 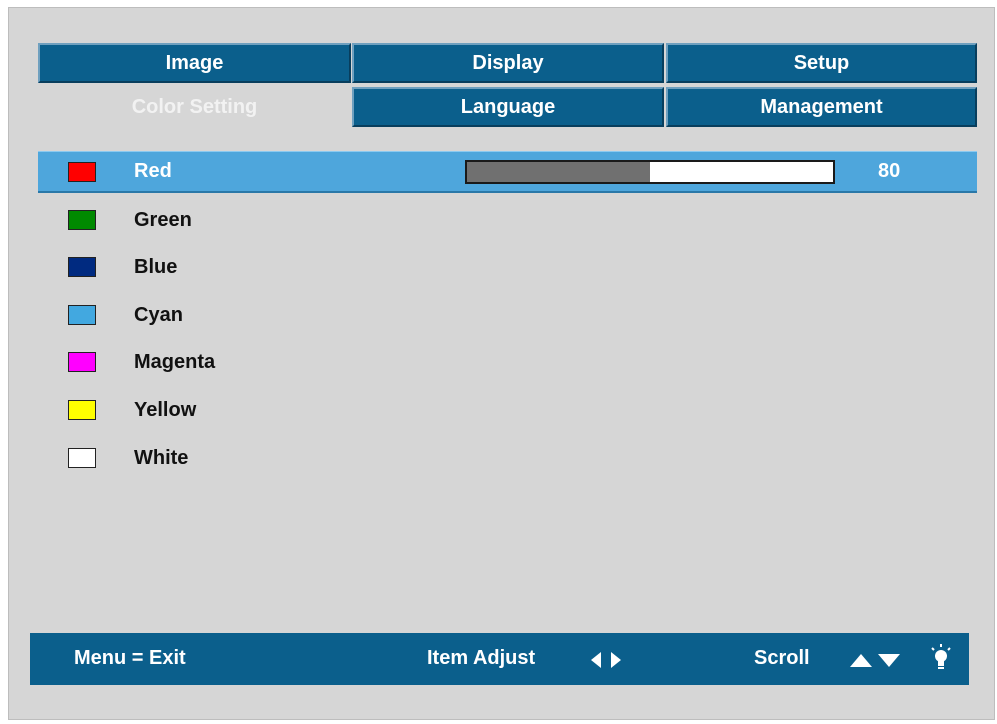 What do you see at coordinates (161, 457) in the screenshot?
I see `row-label-white: White` at bounding box center [161, 457].